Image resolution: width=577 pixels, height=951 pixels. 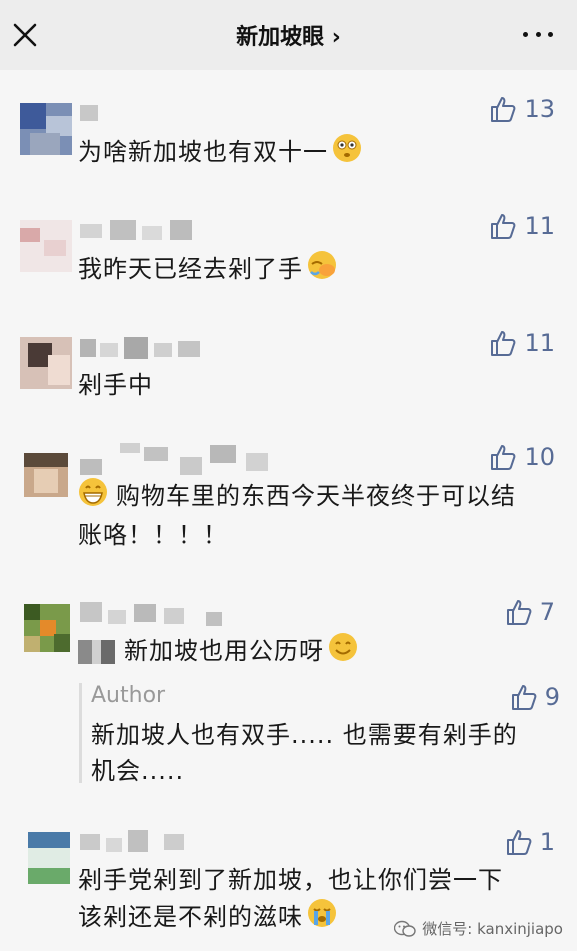 I want to click on like-button: 9, so click(x=535, y=697).